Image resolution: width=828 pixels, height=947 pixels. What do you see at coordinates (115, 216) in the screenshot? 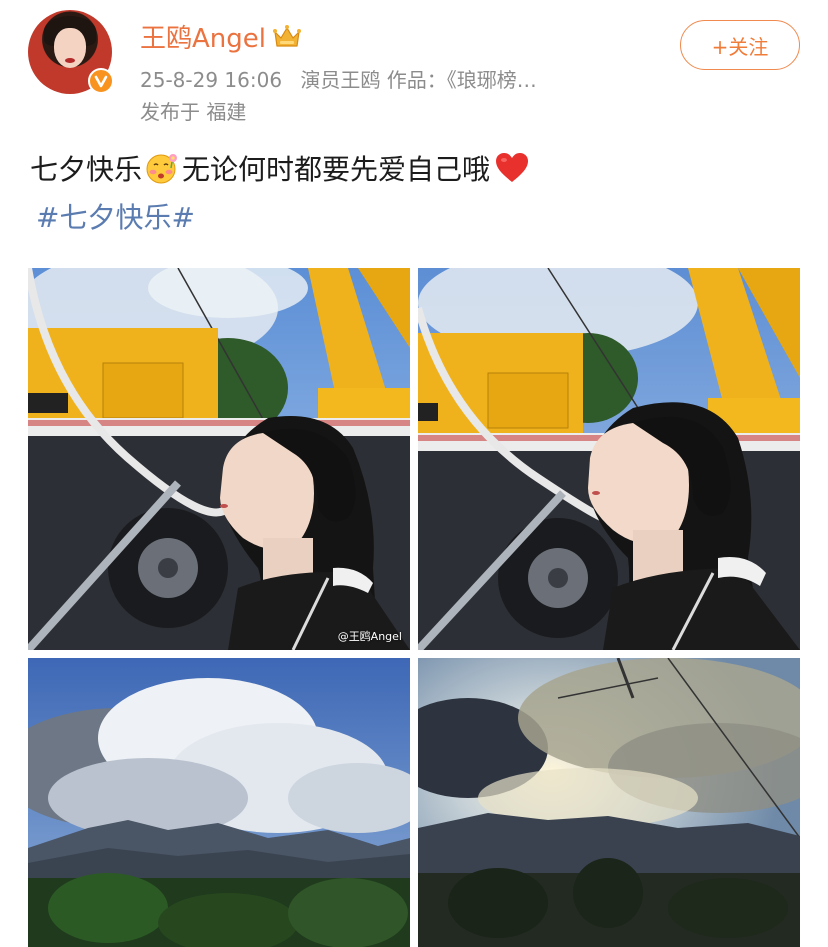
I see `hashtag-link: #七夕快乐#` at bounding box center [115, 216].